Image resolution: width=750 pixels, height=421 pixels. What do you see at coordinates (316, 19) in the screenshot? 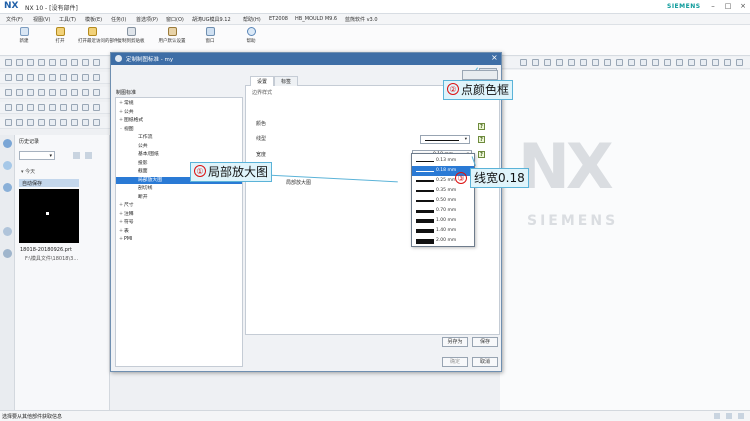
I see `menu-plugin-3: HB_MOULD M9.6` at bounding box center [316, 19].